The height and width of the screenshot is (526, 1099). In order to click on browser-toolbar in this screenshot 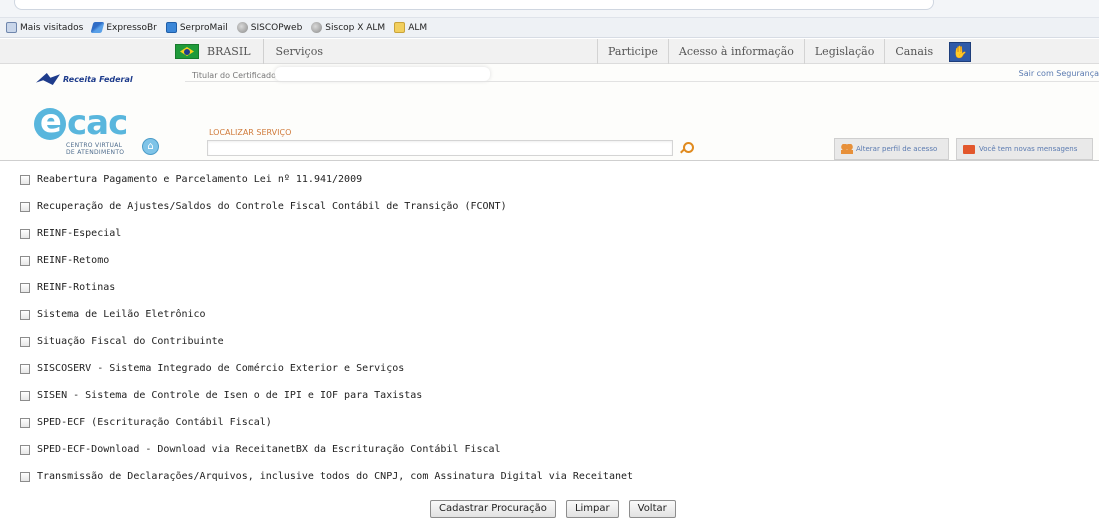, I will do `click(549, 9)`.